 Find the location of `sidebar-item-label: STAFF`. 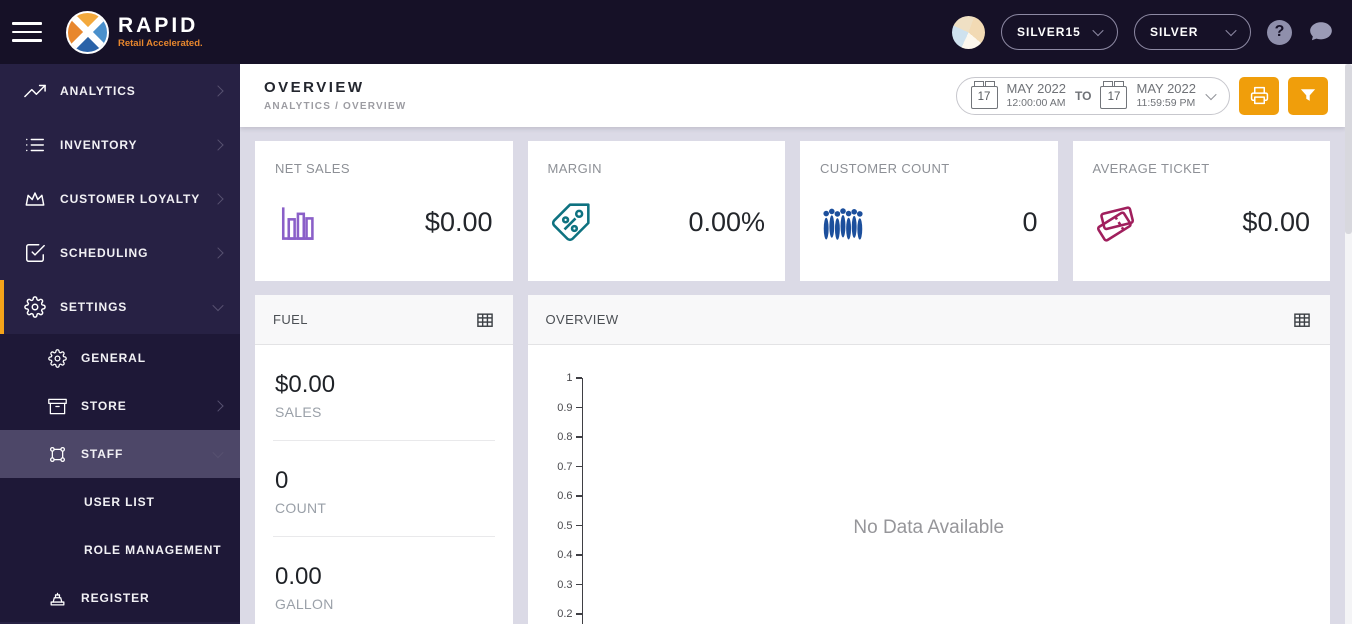

sidebar-item-label: STAFF is located at coordinates (102, 454).